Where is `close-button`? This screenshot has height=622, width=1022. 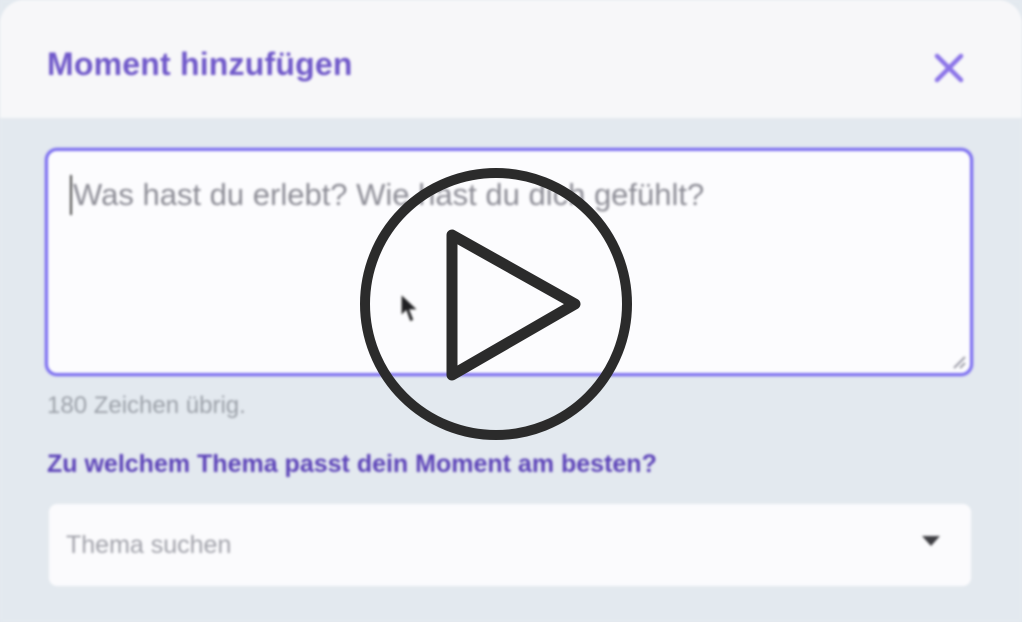
close-button is located at coordinates (949, 68).